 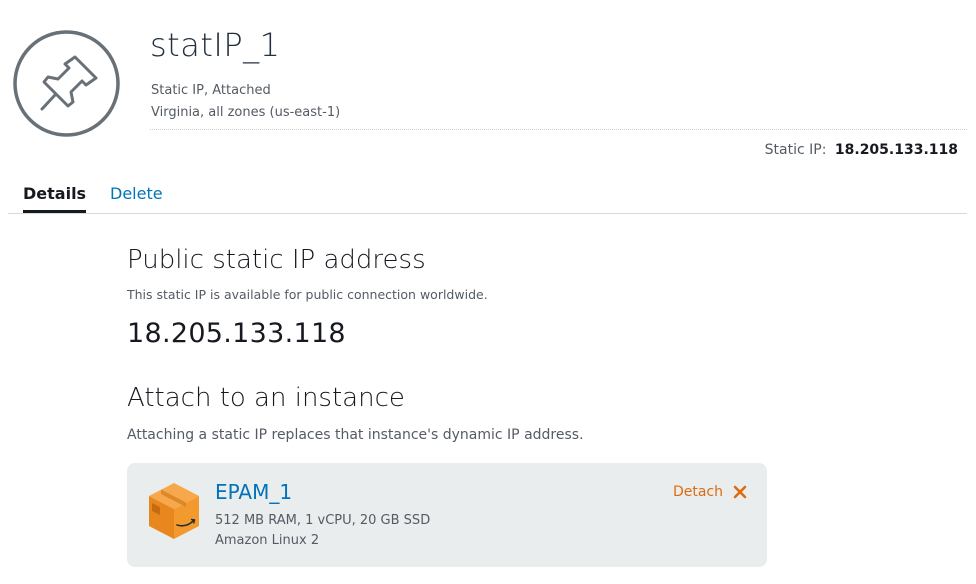 What do you see at coordinates (236, 333) in the screenshot?
I see `public-ip-value: 18.205.133.118` at bounding box center [236, 333].